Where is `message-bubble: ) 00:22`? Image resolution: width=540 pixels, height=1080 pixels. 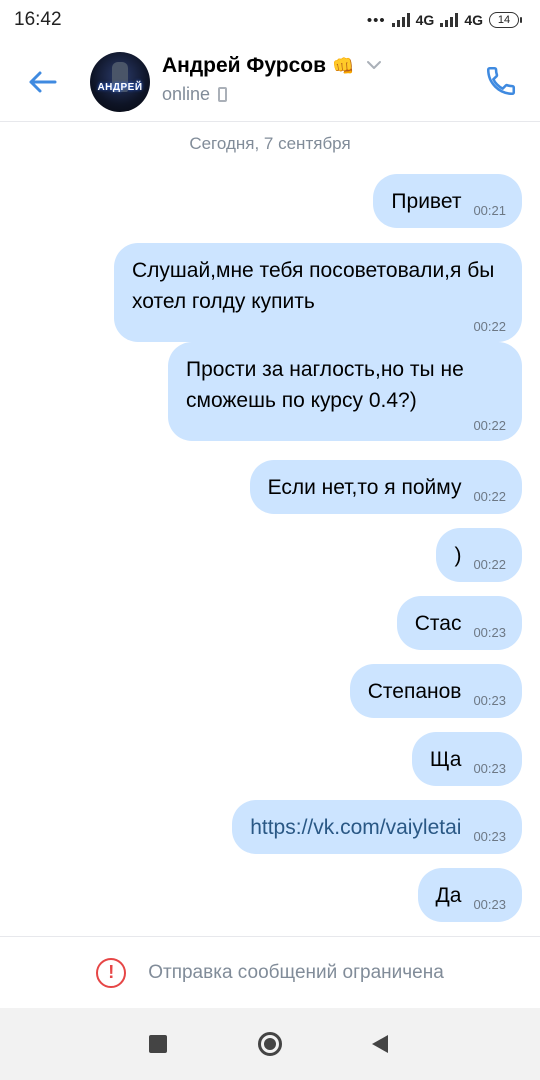 message-bubble: ) 00:22 is located at coordinates (479, 555).